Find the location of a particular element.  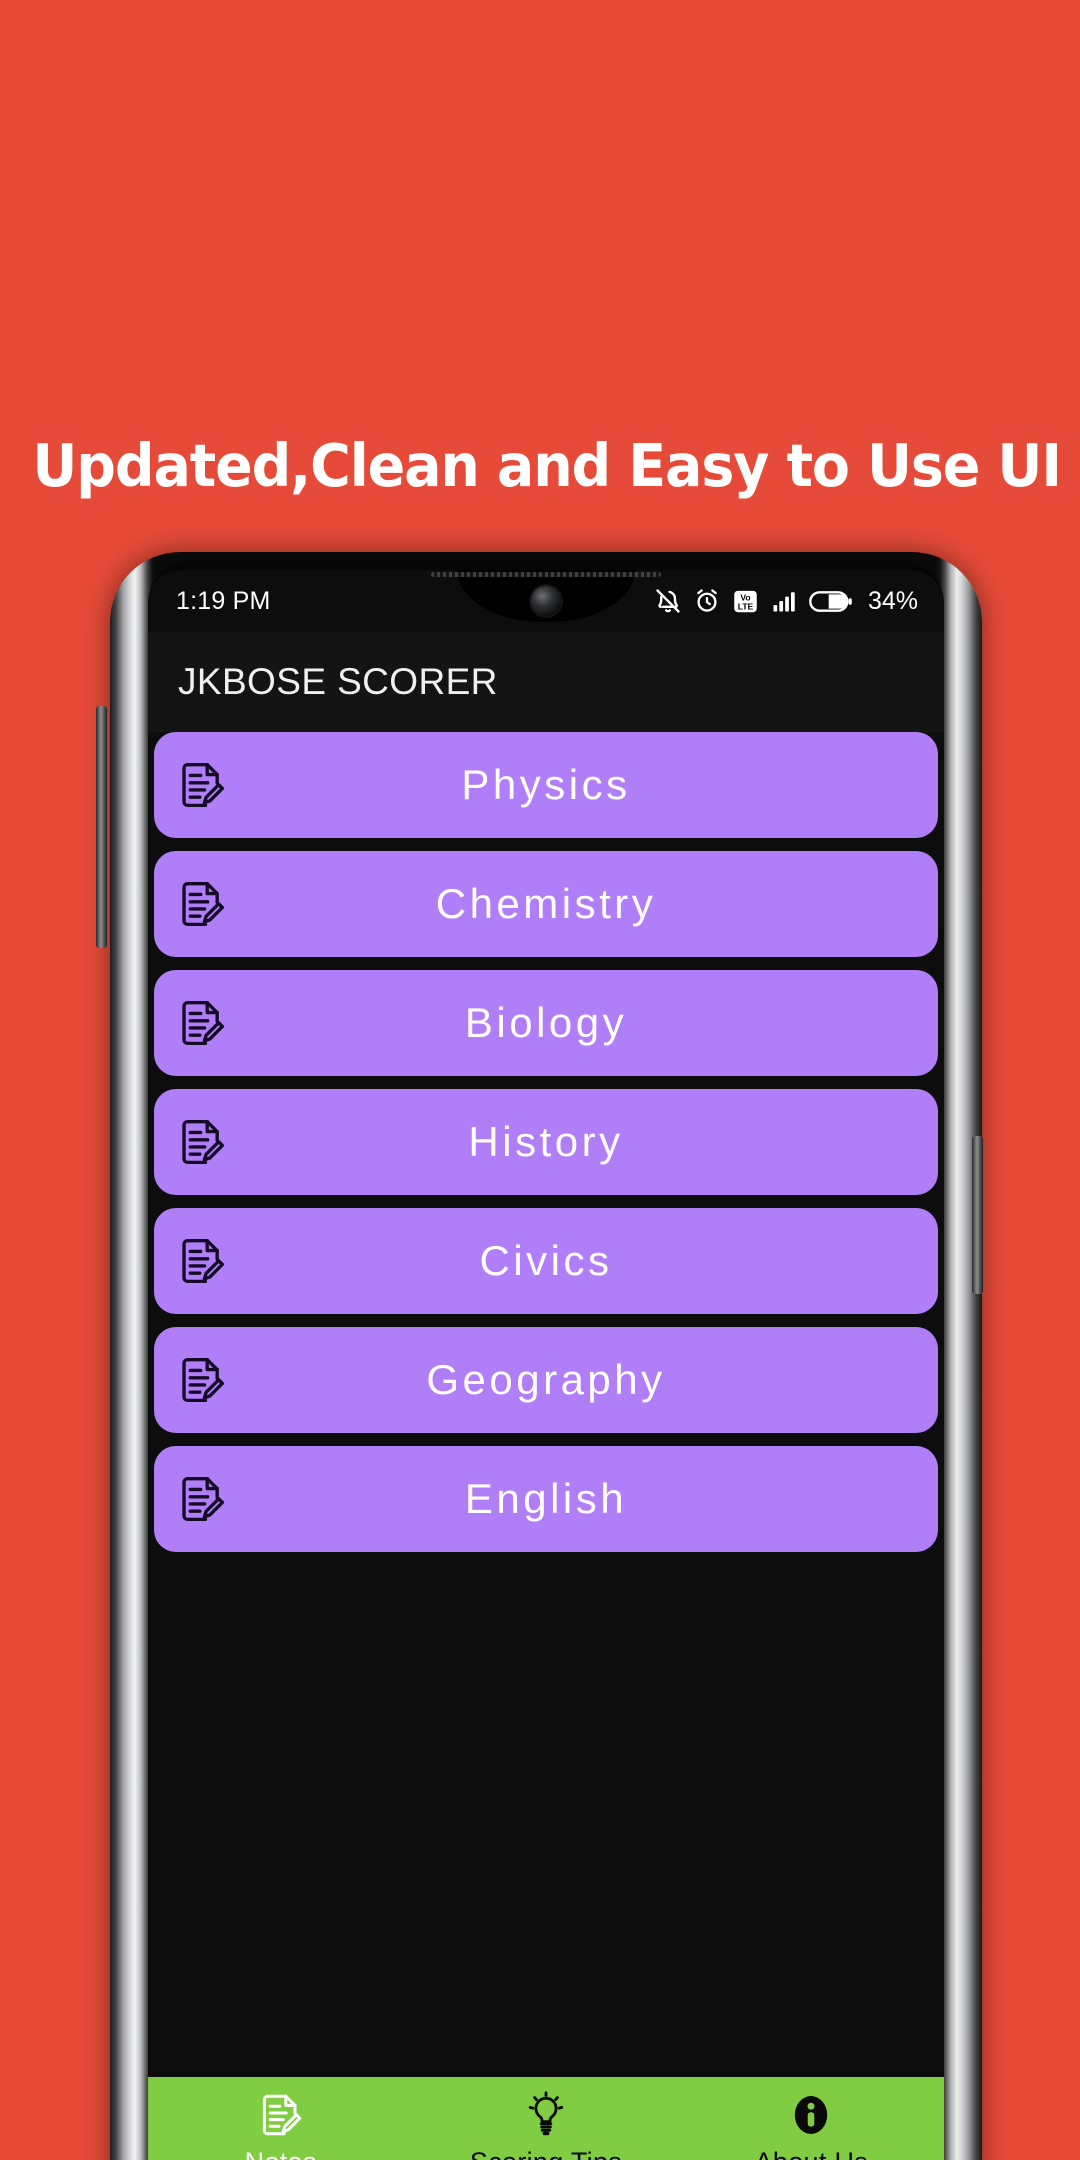

subject-button-physics: Physics is located at coordinates (546, 785).